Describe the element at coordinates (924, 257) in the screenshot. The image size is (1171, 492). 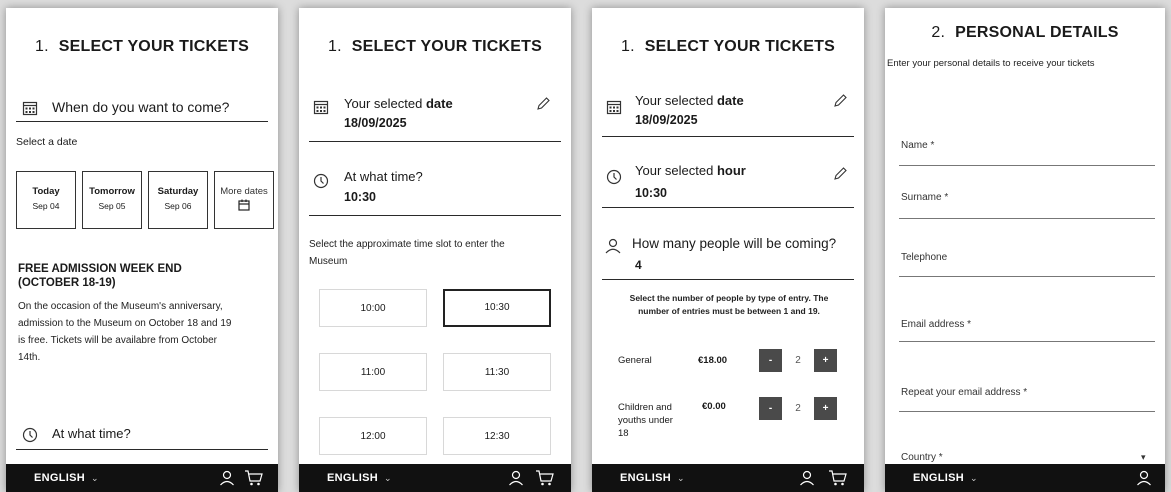
I see `telephone-field: Telephone` at that location.